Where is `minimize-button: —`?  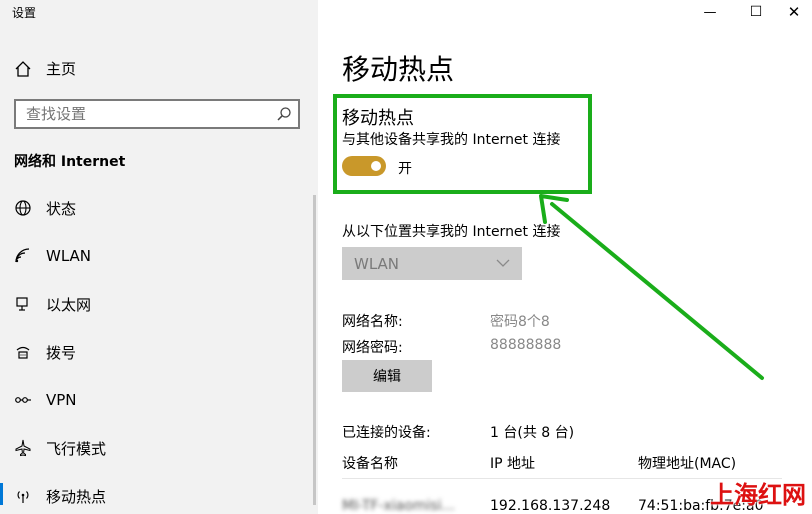 minimize-button: — is located at coordinates (710, 12).